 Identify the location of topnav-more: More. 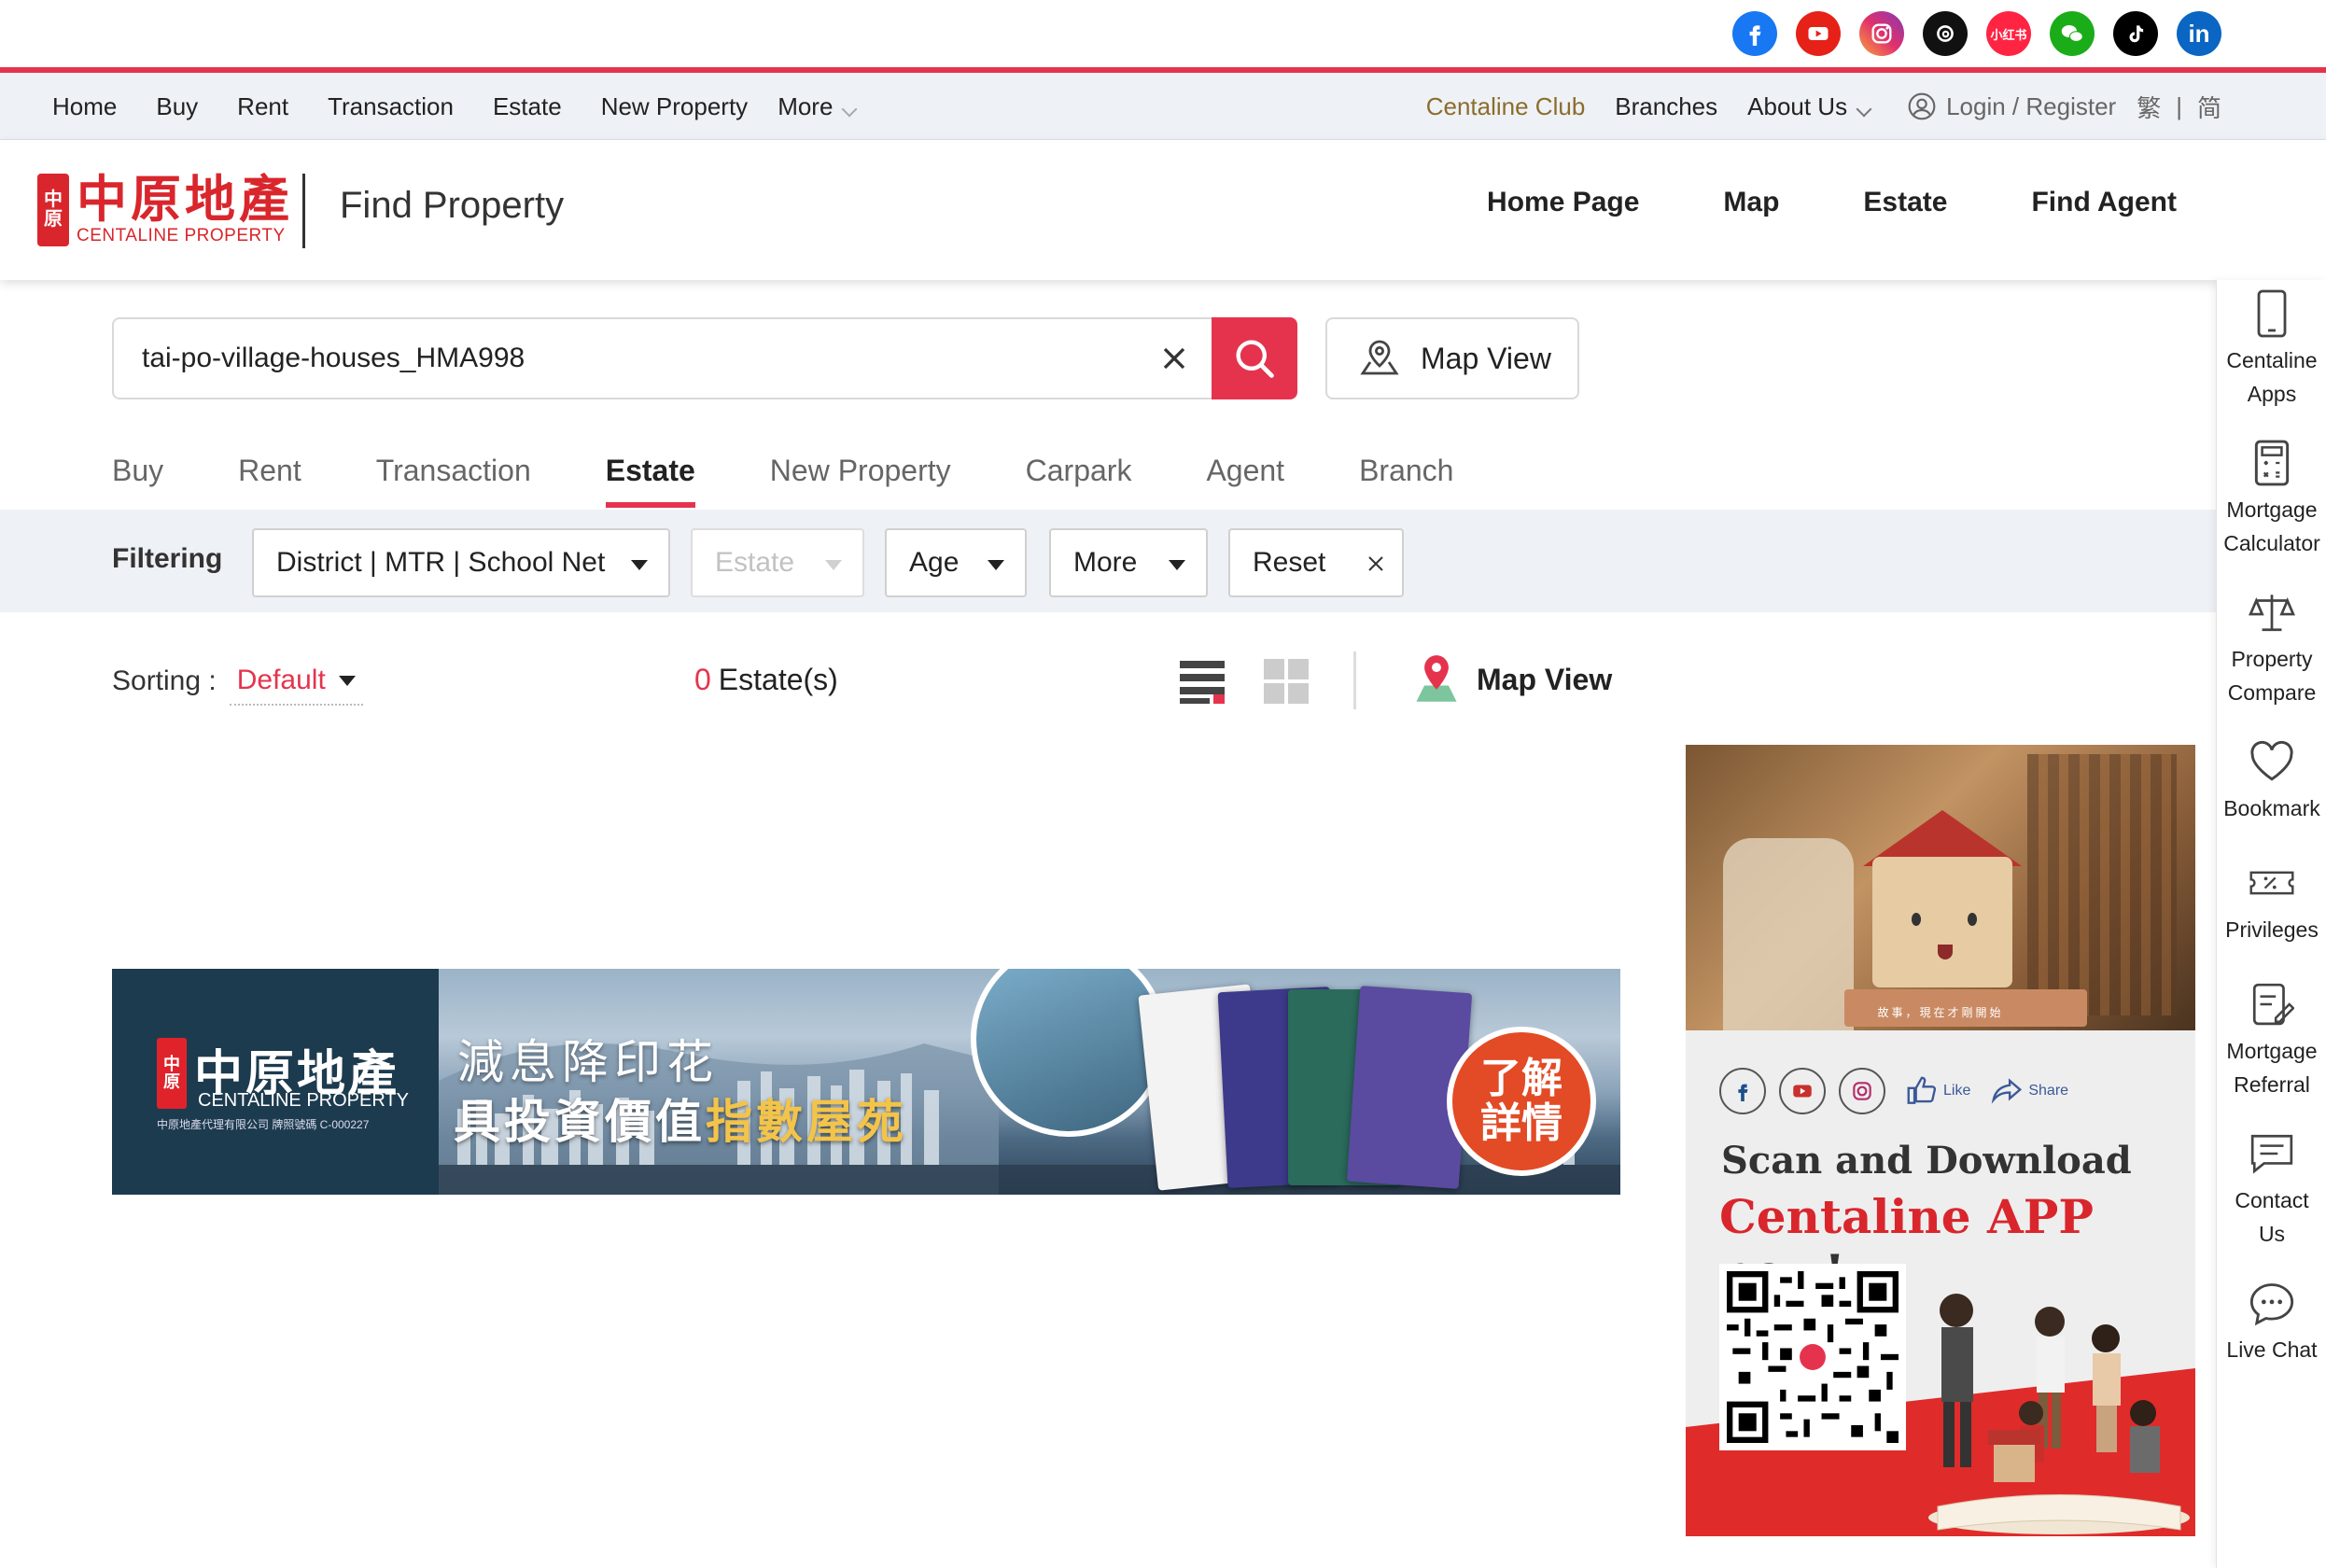
(818, 106).